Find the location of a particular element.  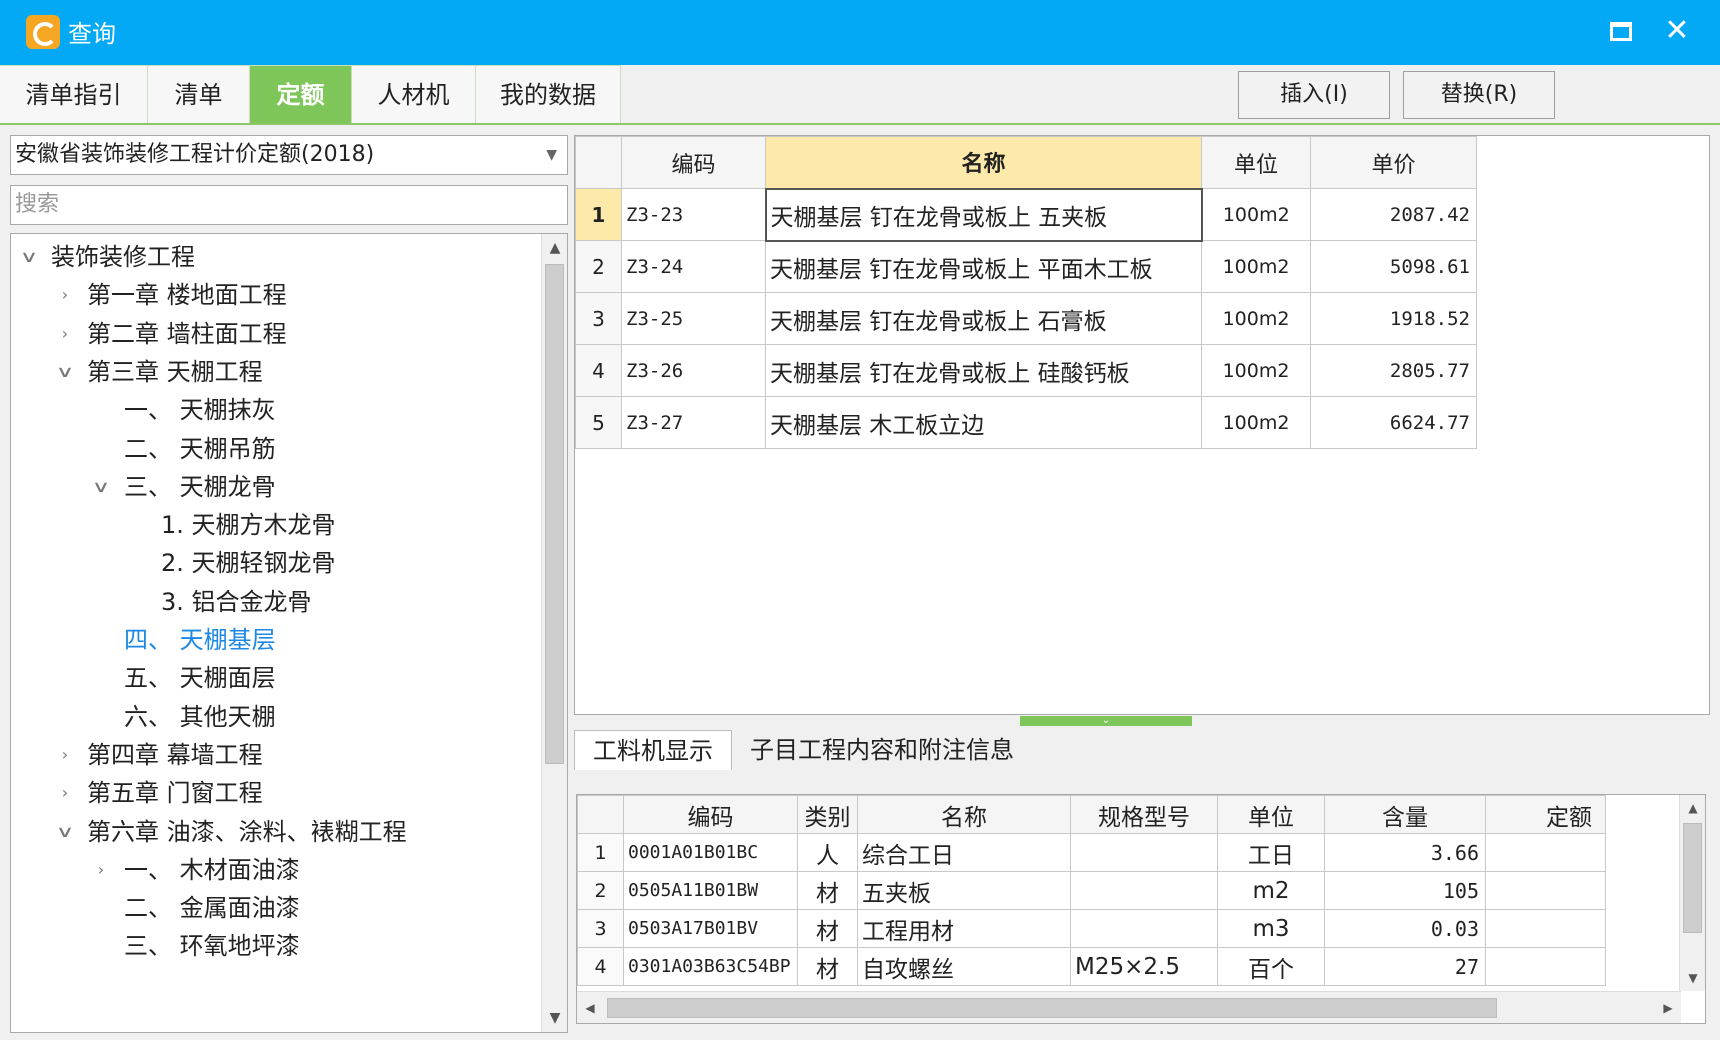

col-header-unit: 单位 is located at coordinates (1256, 162).